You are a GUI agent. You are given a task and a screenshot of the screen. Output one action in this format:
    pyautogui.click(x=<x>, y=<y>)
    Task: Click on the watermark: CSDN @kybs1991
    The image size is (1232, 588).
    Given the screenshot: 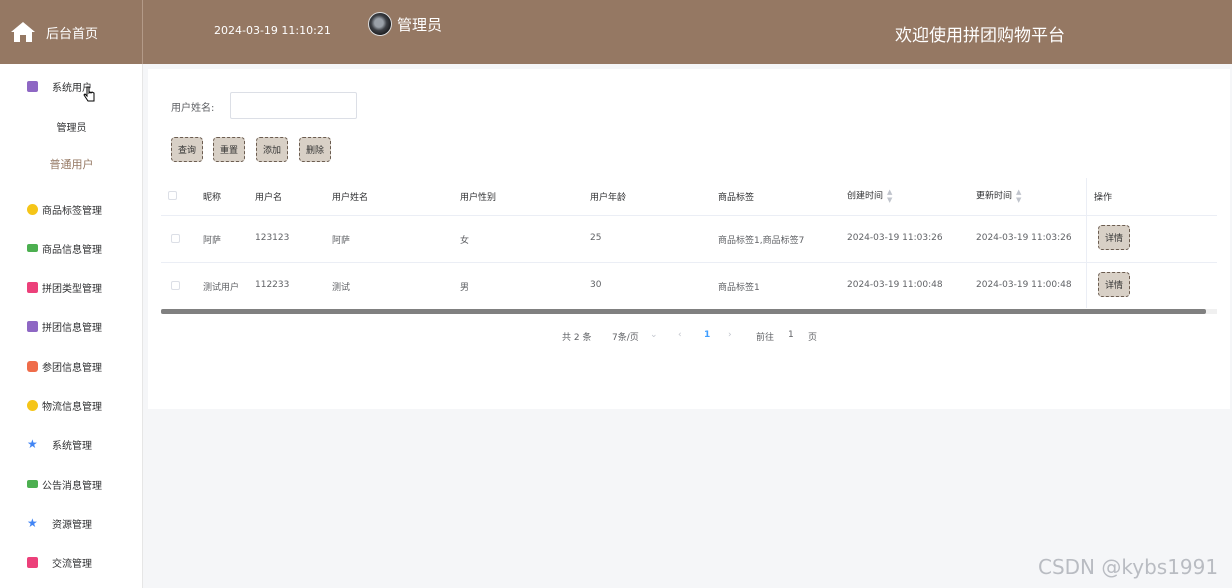 What is the action you would take?
    pyautogui.click(x=1128, y=567)
    